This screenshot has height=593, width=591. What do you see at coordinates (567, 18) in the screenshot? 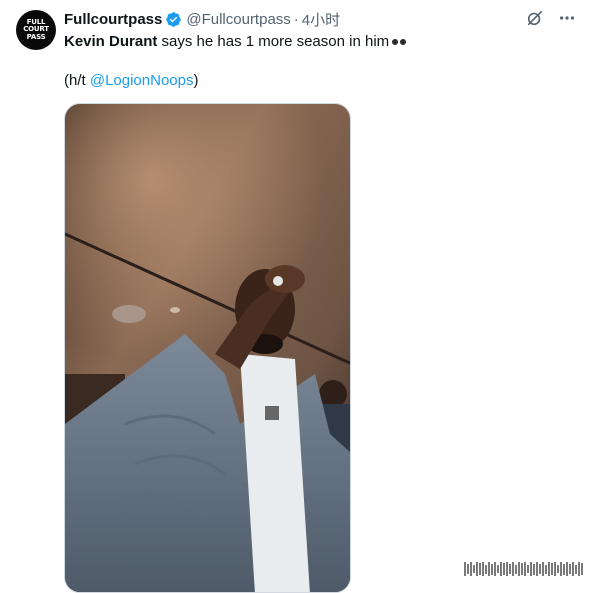
I see `more-icon` at bounding box center [567, 18].